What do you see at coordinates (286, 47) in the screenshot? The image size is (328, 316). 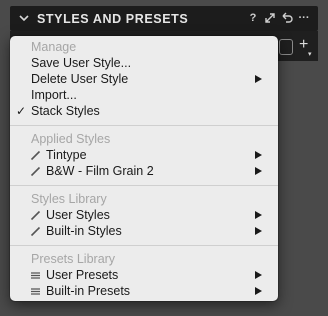 I see `style-field-edge` at bounding box center [286, 47].